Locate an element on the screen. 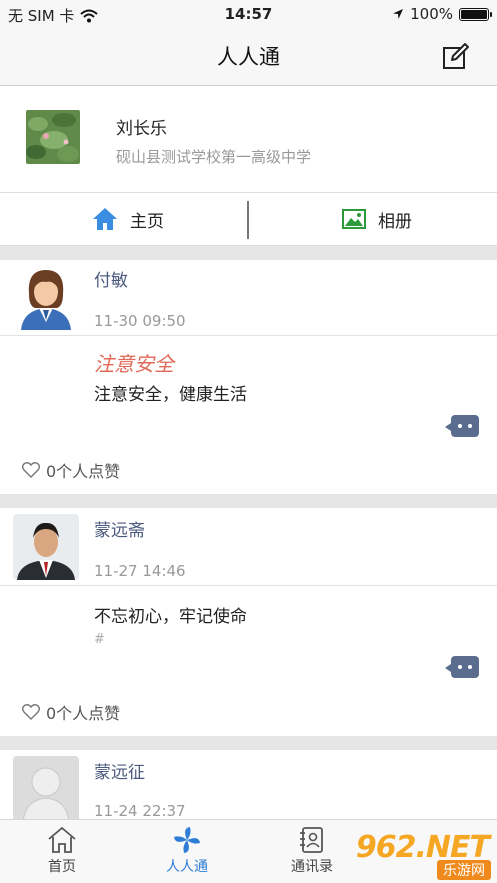 The height and width of the screenshot is (883, 497). post-author: 蒙远斋 is located at coordinates (119, 528).